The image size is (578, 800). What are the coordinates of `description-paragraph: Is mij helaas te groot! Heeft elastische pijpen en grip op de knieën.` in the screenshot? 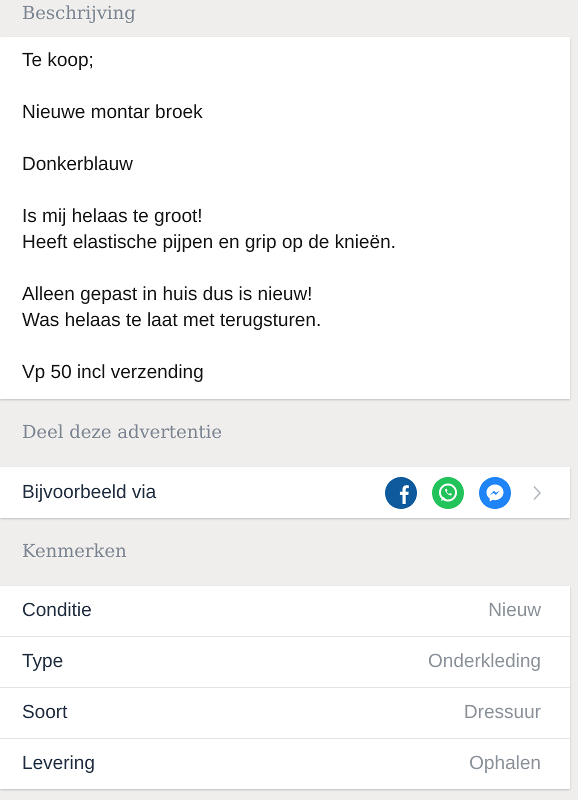 It's located at (209, 230).